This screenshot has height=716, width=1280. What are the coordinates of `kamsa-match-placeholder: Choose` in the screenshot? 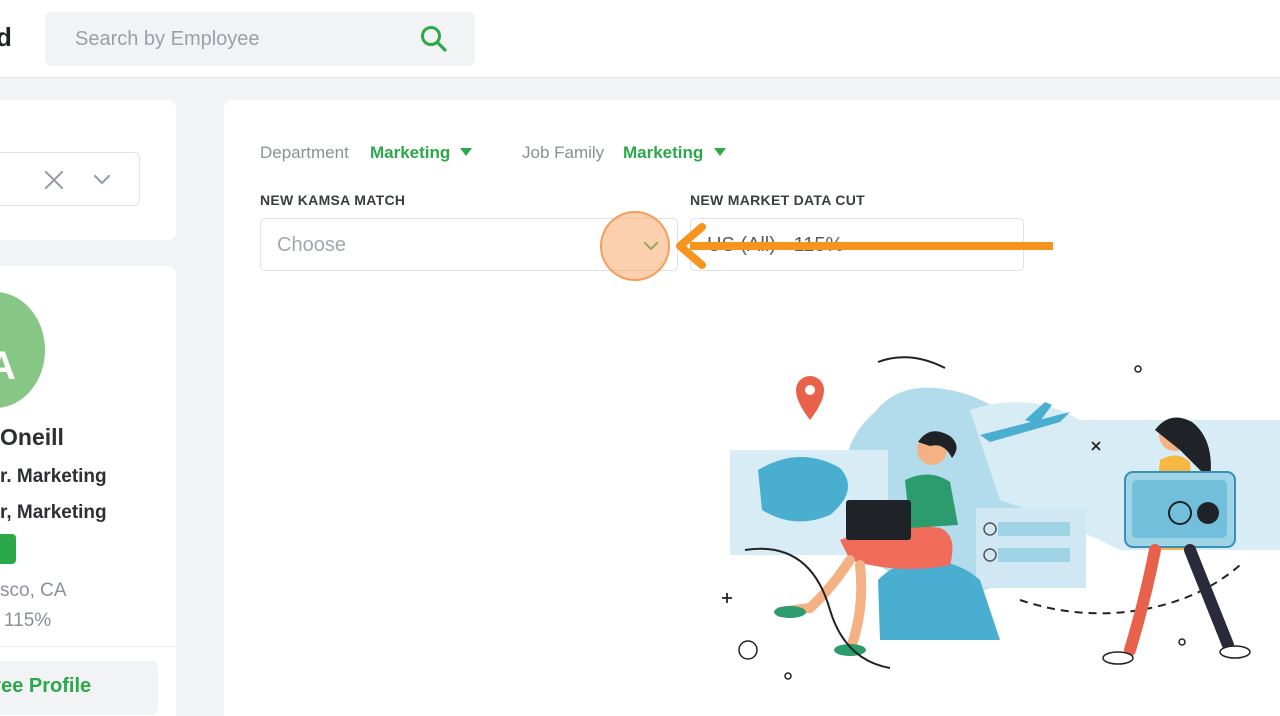 It's located at (311, 245).